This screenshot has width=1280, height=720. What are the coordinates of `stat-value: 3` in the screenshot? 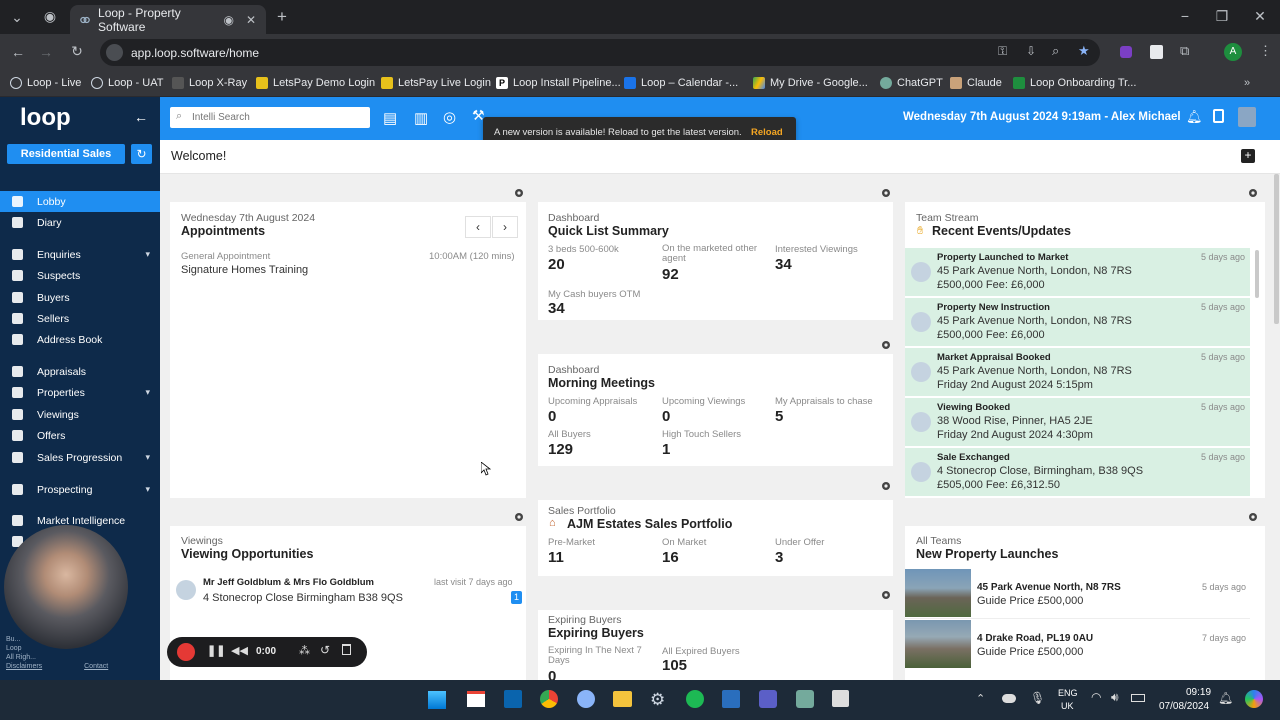 It's located at (779, 557).